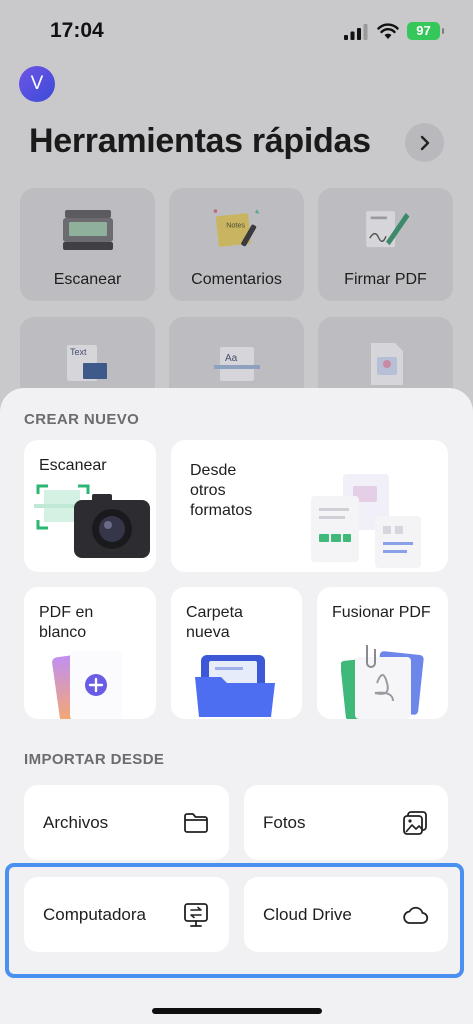 The width and height of the screenshot is (473, 1024). Describe the element at coordinates (87, 363) in the screenshot. I see `text-edit-icon: Text` at that location.